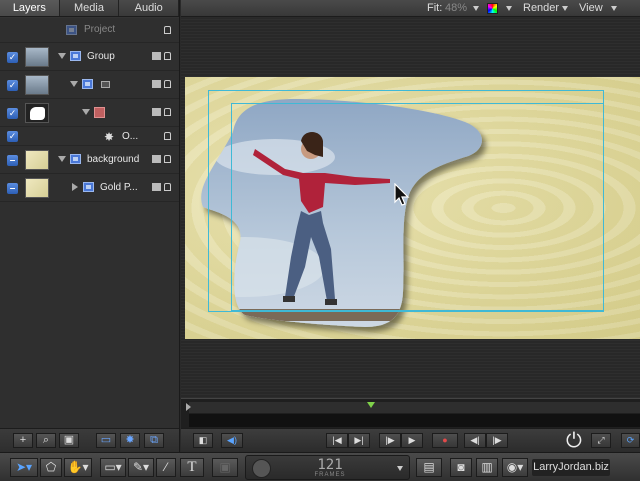  I want to click on monitor-icon: ▤, so click(429, 467).